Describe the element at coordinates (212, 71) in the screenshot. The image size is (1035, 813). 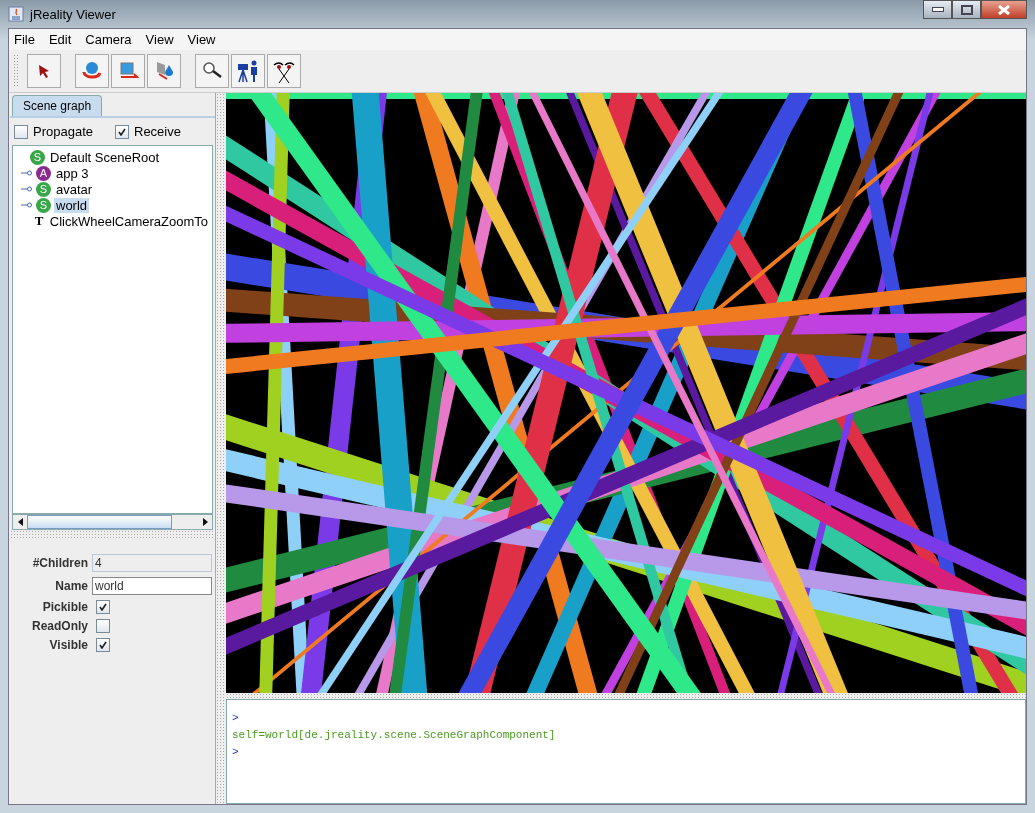
I see `magnifier-tool-button` at that location.